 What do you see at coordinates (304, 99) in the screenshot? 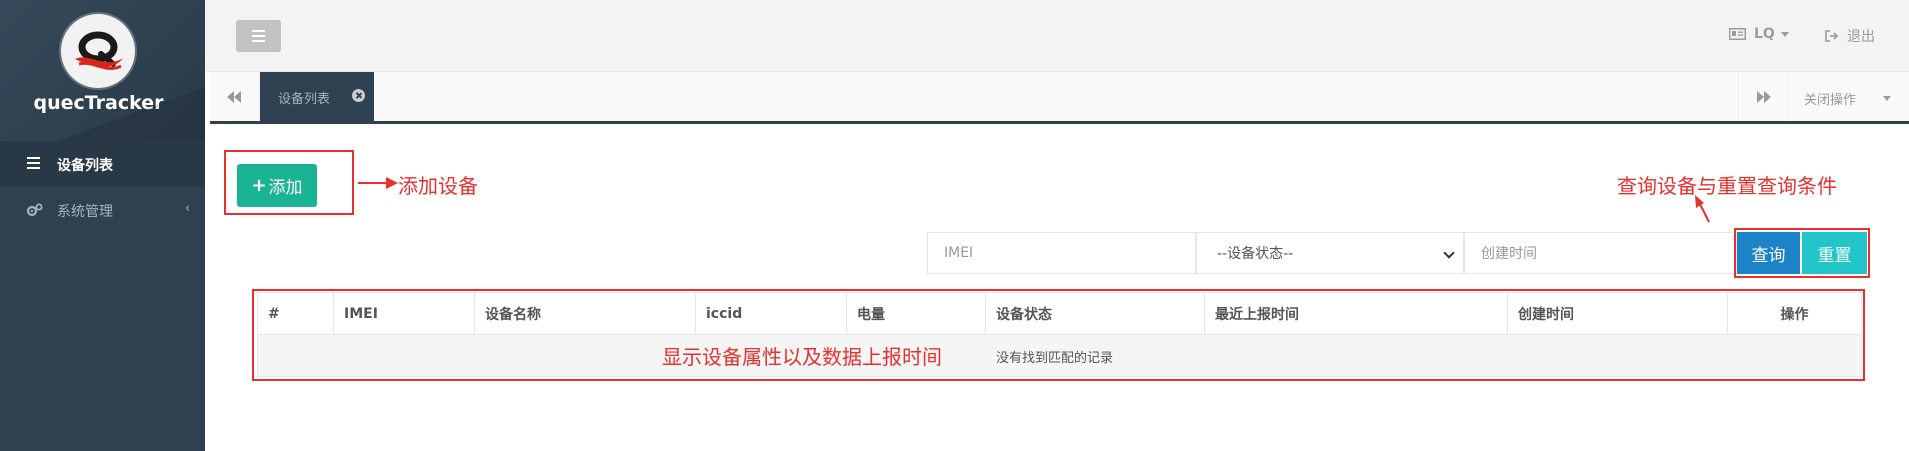
I see `tab-label: 设备列表` at bounding box center [304, 99].